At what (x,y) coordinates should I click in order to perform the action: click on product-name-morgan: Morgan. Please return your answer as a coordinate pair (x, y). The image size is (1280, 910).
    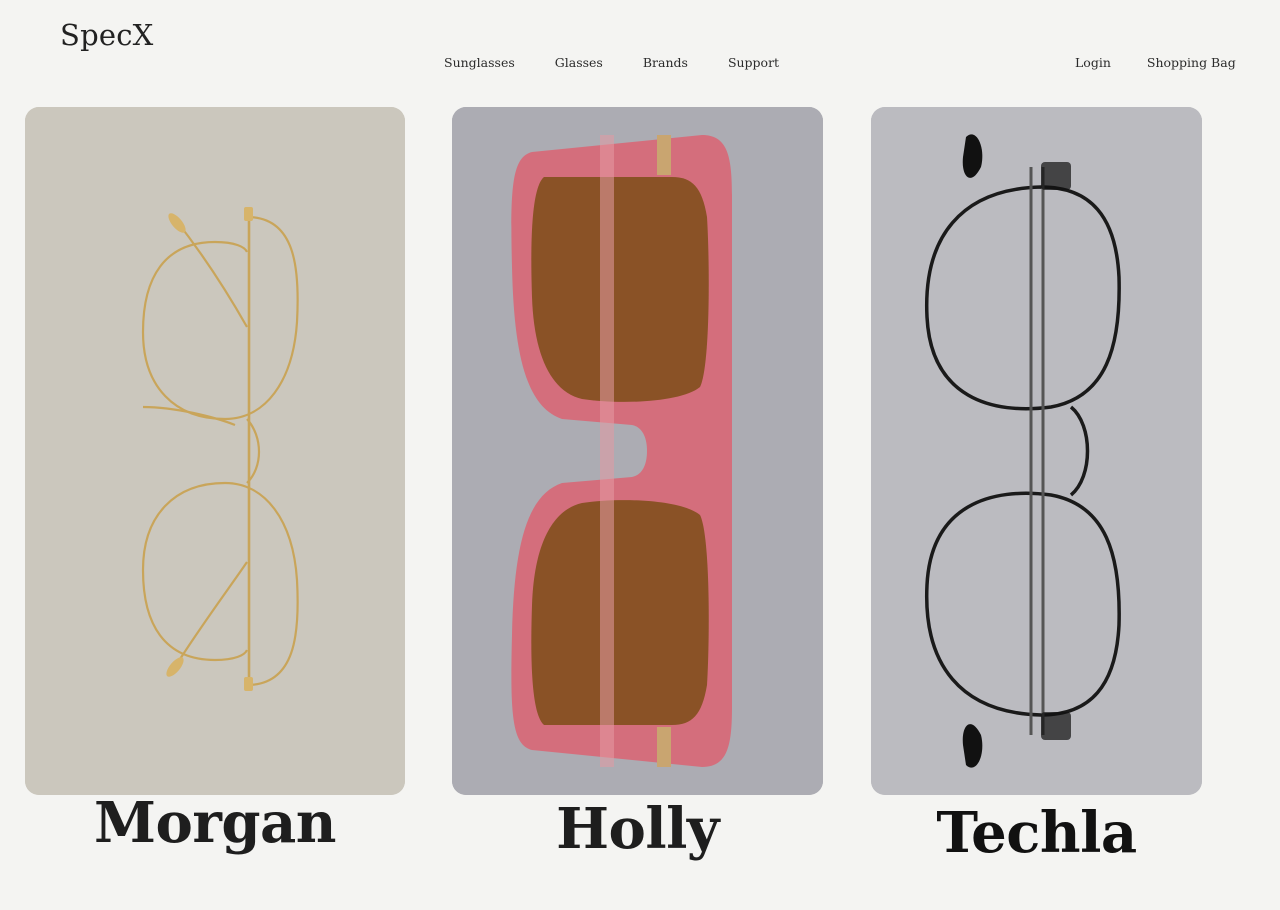
    Looking at the image, I should click on (215, 823).